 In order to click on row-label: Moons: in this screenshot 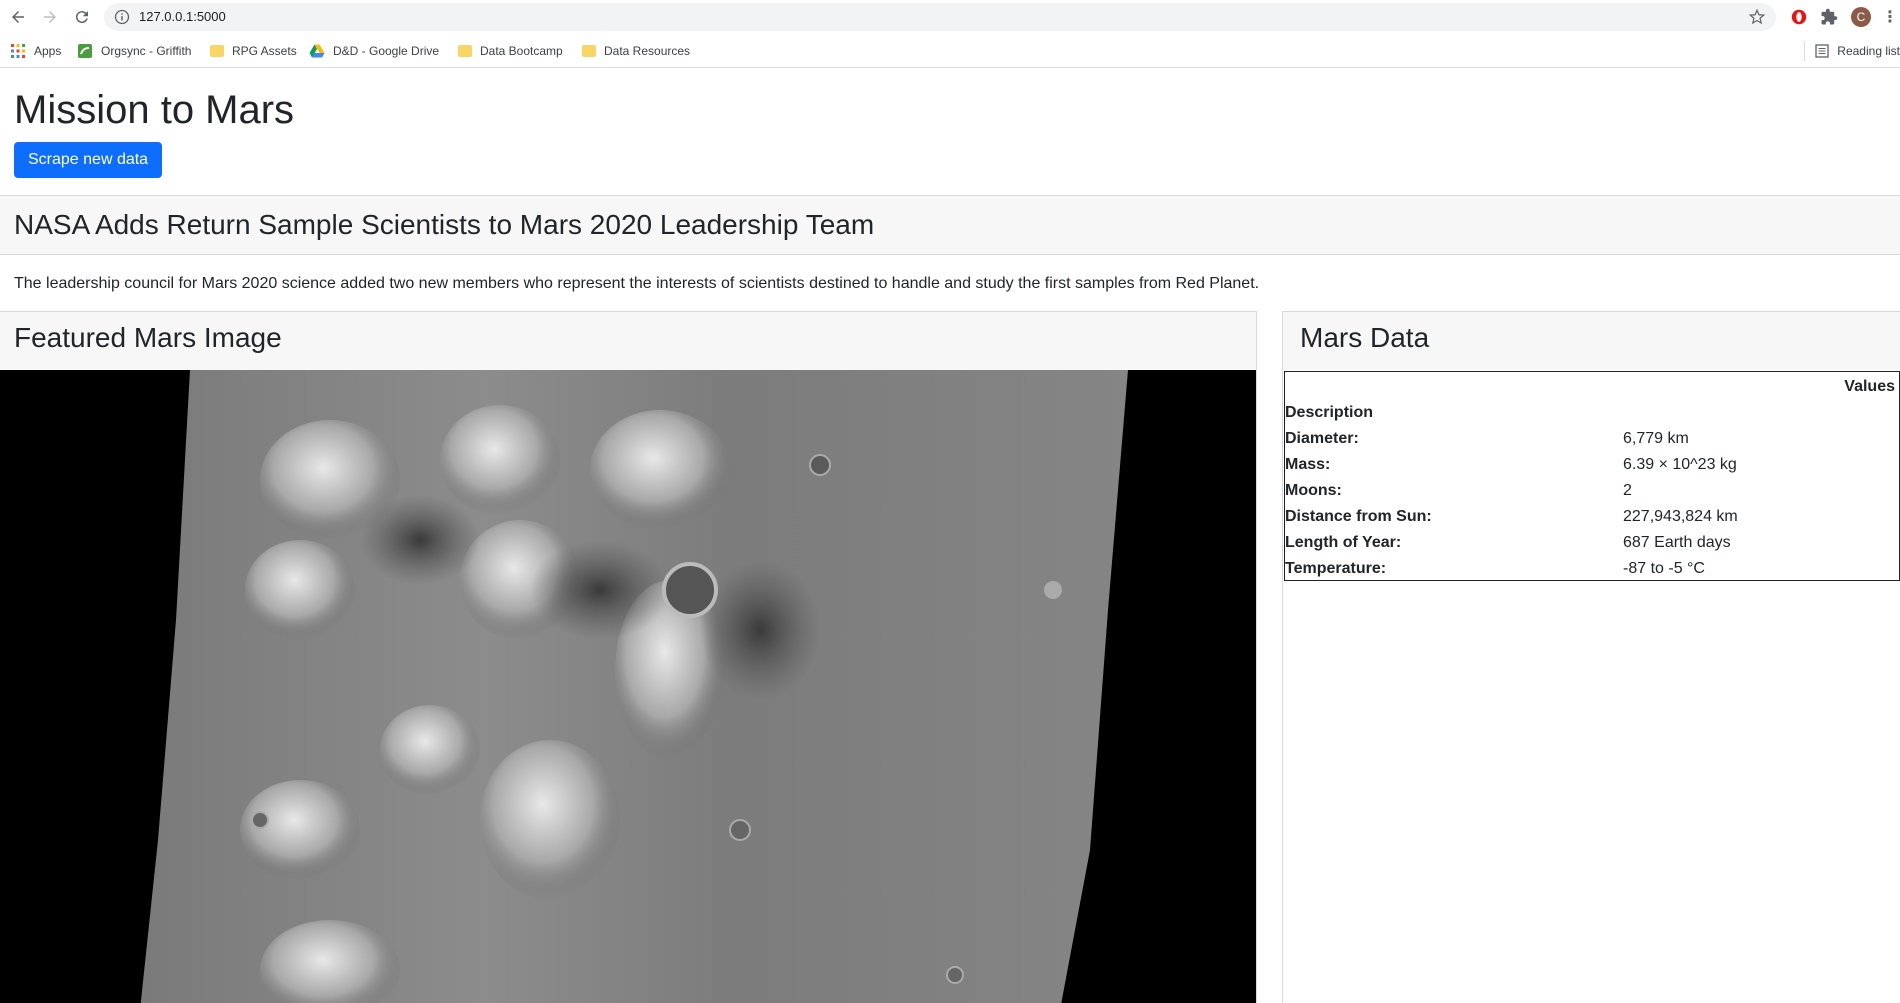, I will do `click(1313, 490)`.